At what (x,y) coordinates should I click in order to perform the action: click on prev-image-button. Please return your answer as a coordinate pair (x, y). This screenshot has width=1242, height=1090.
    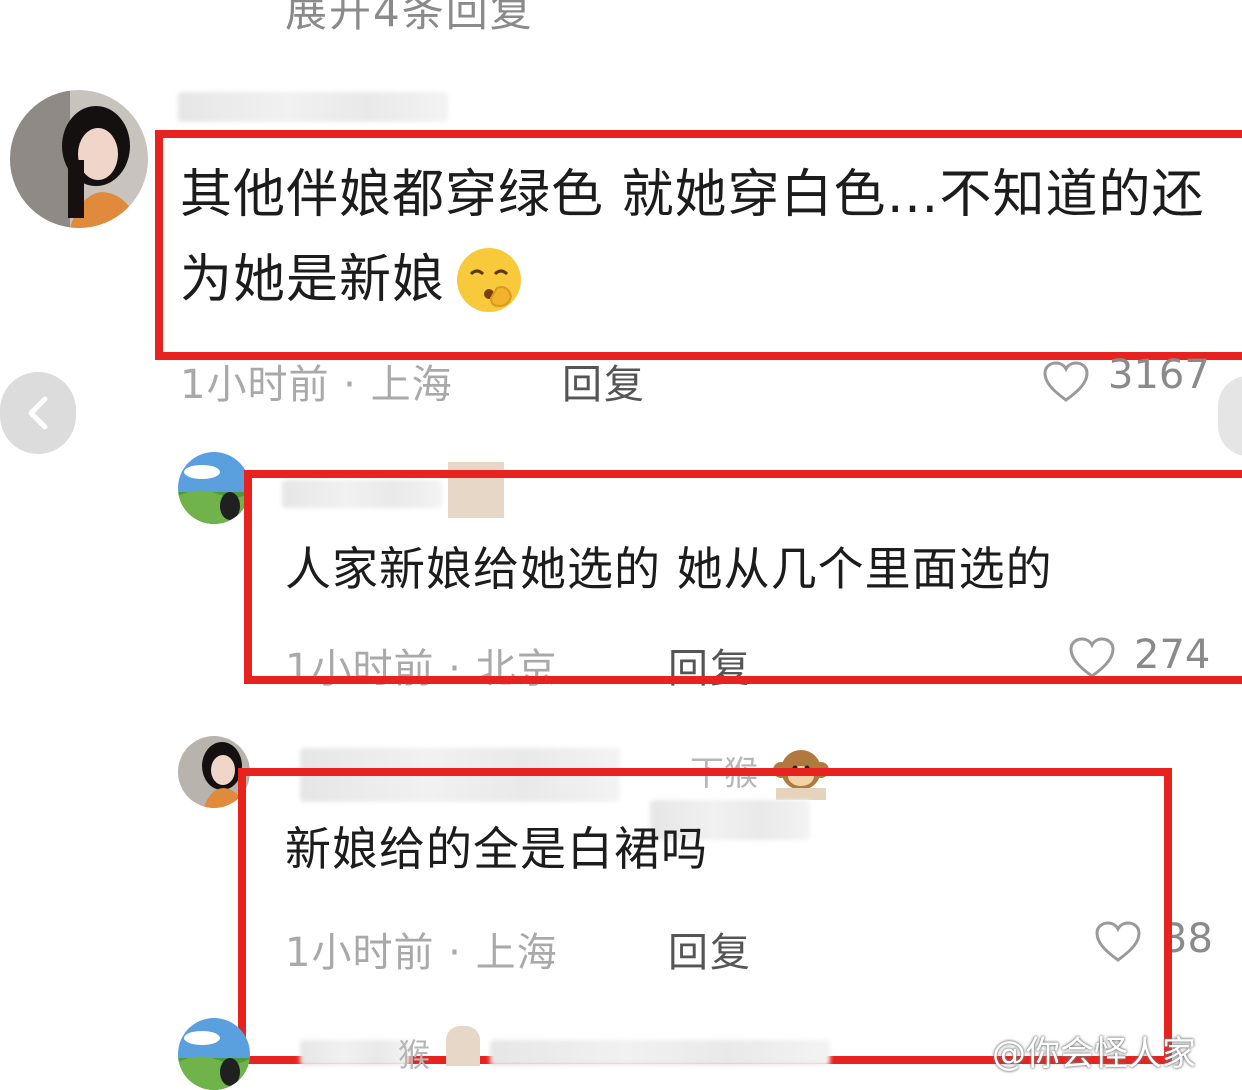
    Looking at the image, I should click on (38, 413).